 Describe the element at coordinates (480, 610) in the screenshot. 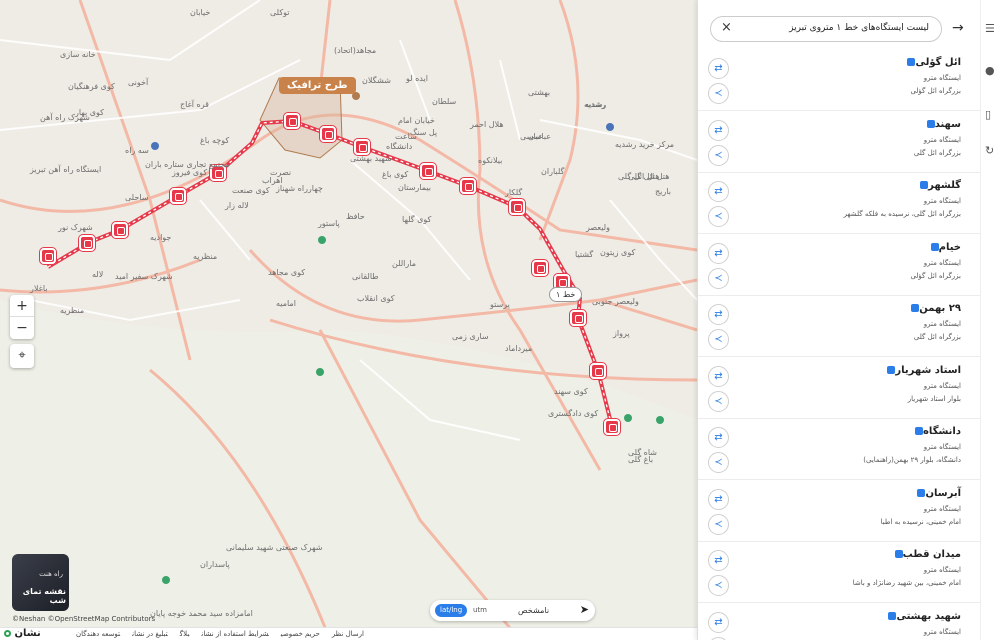

I see `utm-toggle: utm` at that location.